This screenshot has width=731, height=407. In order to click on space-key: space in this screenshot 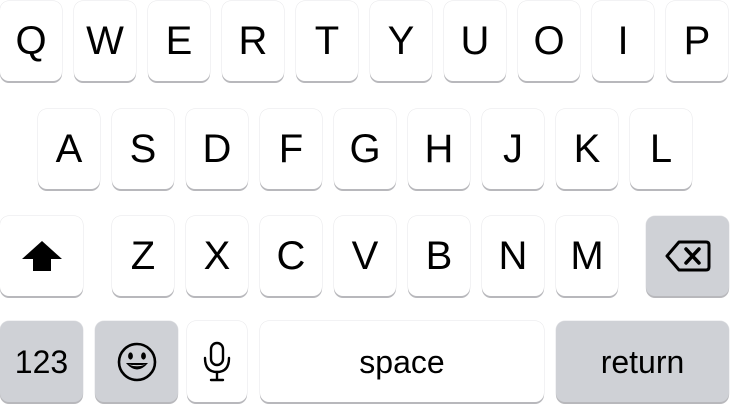, I will do `click(402, 361)`.